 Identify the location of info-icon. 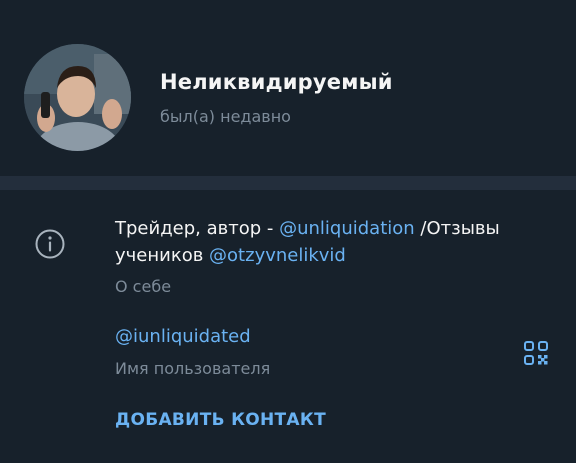
(50, 244).